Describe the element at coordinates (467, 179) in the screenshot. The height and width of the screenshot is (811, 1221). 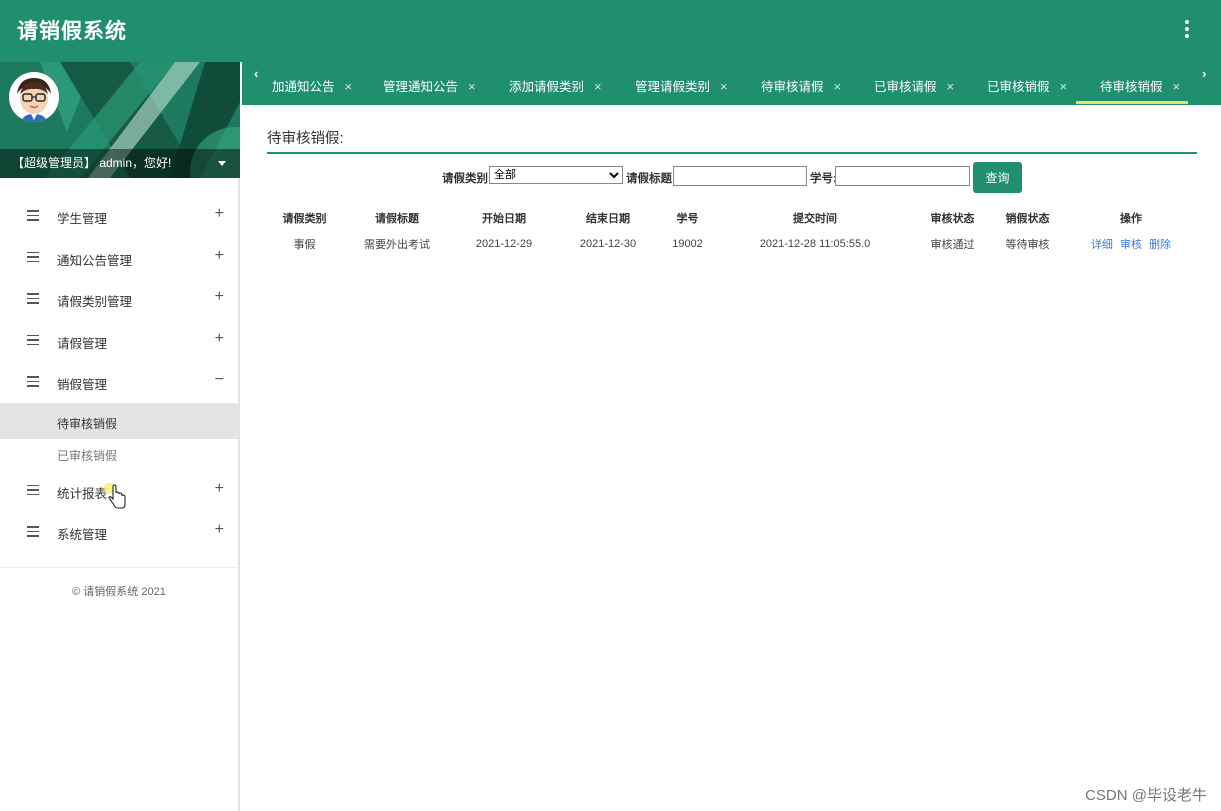
I see `category-label: 请假类别:` at that location.